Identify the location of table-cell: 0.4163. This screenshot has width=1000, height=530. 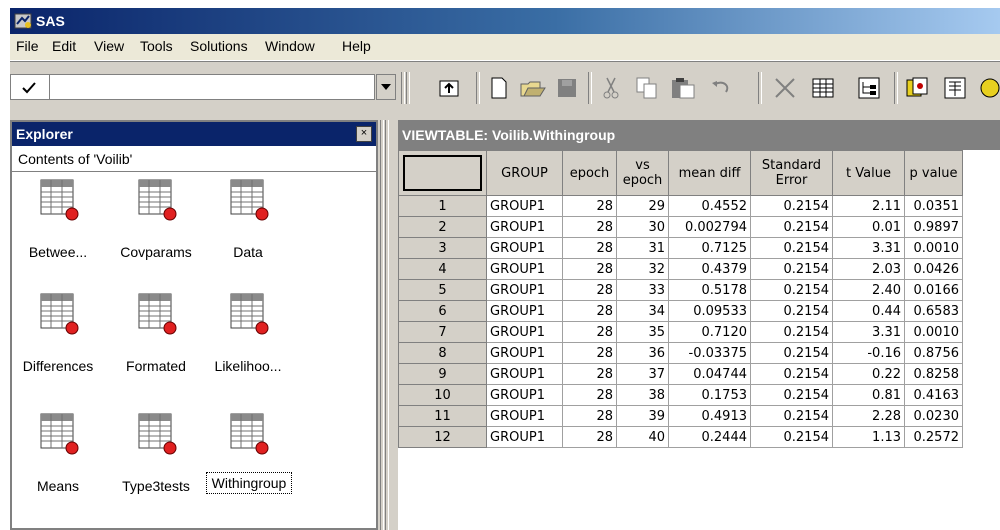
(933, 395).